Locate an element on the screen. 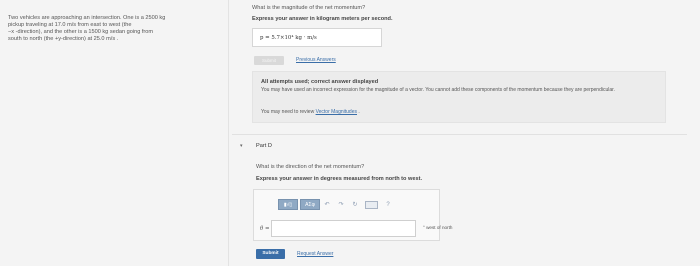  review-suffix: . is located at coordinates (358, 112).